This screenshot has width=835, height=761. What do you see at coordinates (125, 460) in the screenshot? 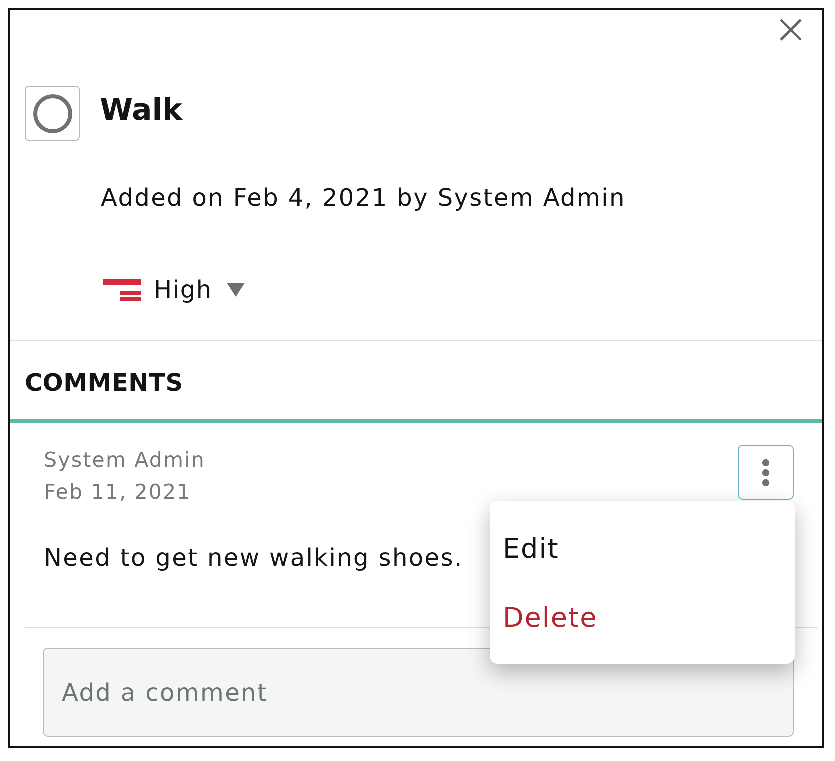
I see `comment-author: System Admin` at bounding box center [125, 460].